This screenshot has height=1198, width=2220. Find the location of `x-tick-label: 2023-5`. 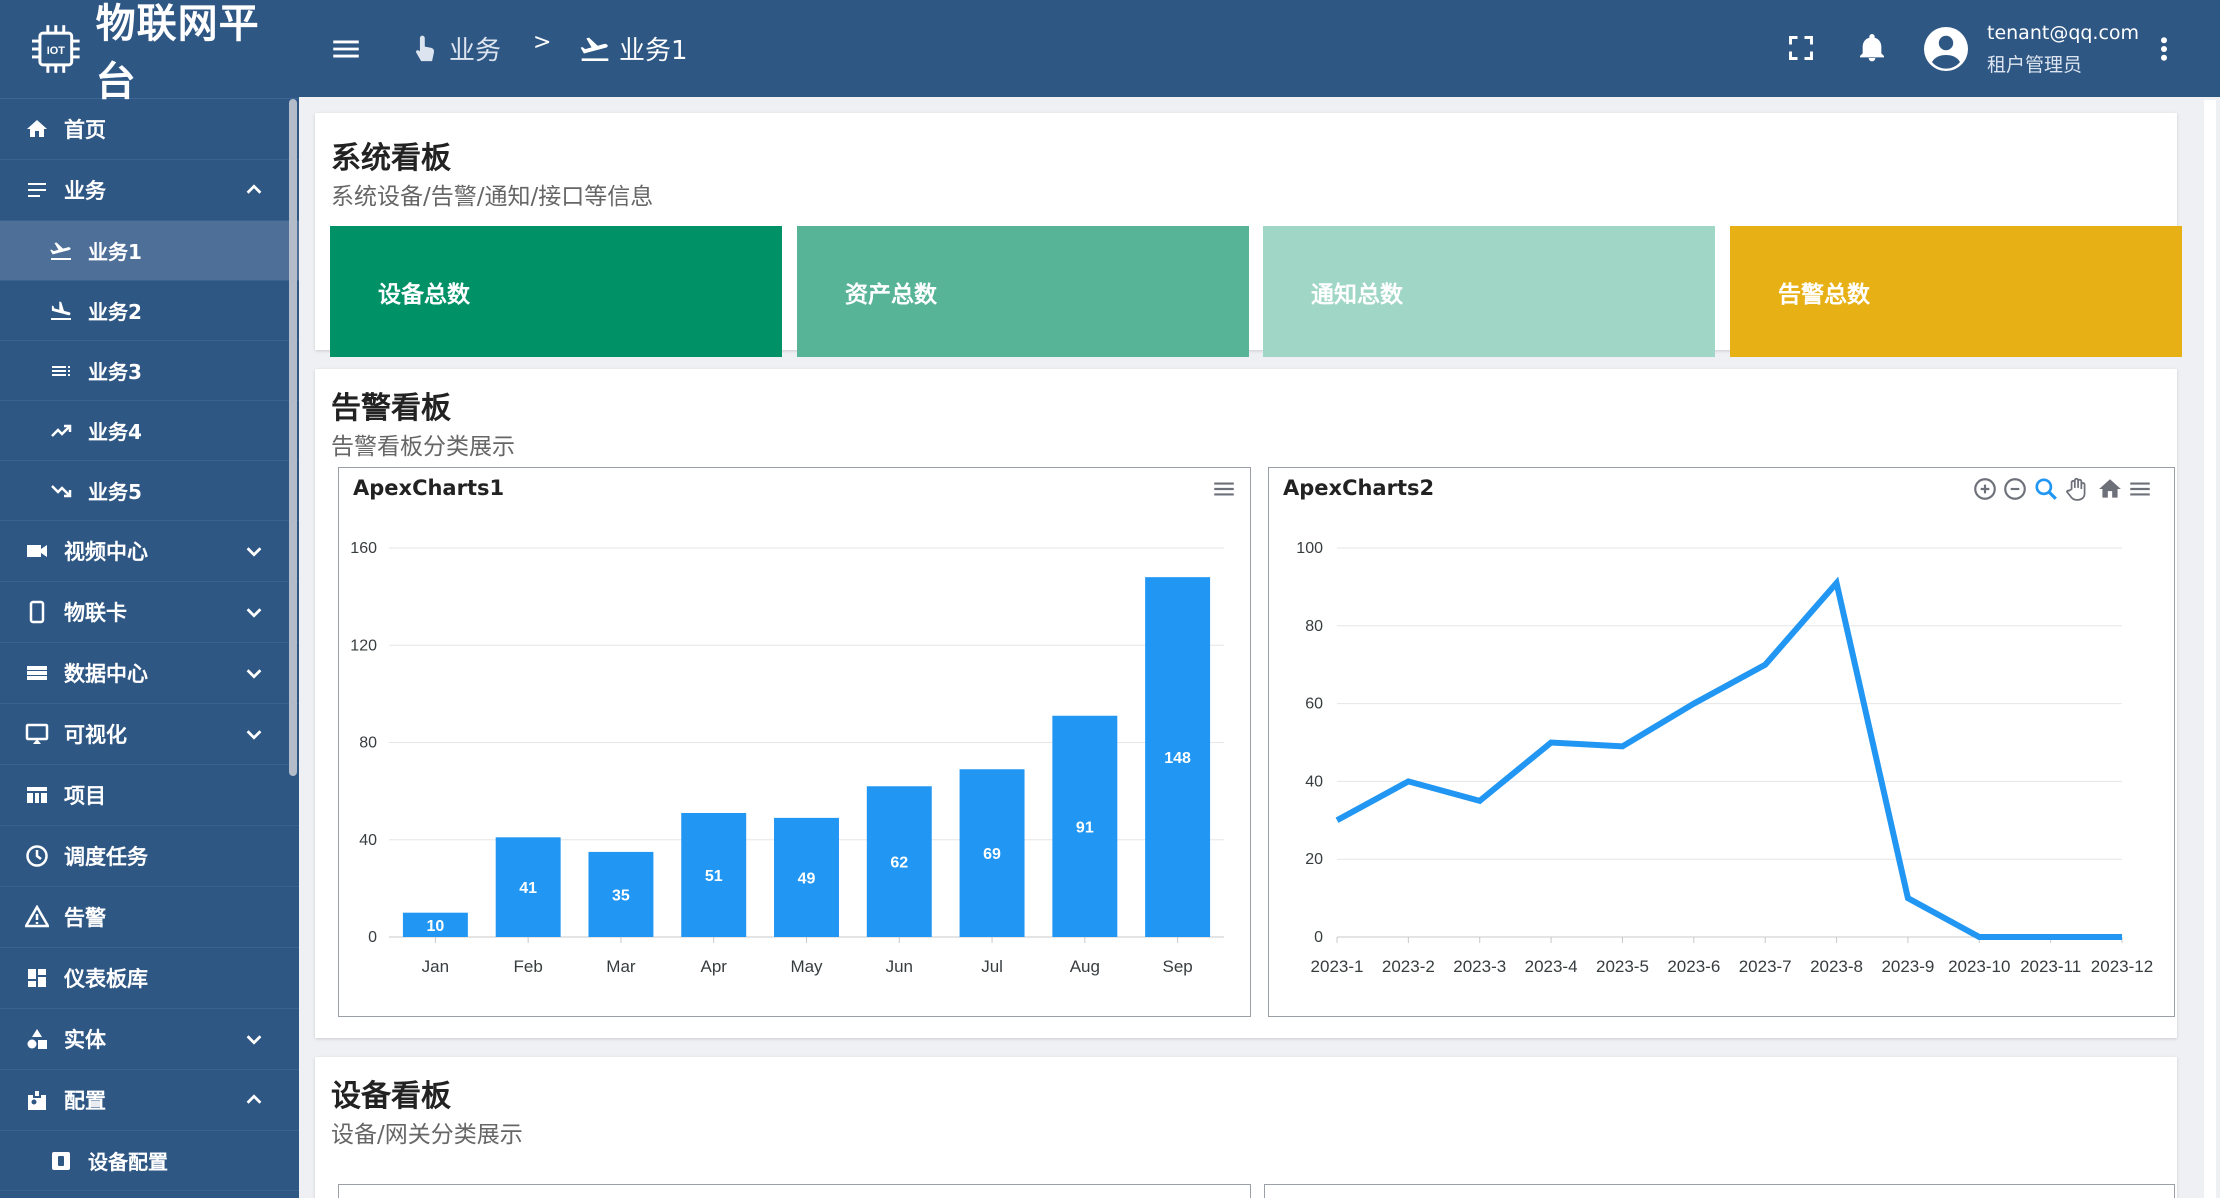

x-tick-label: 2023-5 is located at coordinates (1622, 966).